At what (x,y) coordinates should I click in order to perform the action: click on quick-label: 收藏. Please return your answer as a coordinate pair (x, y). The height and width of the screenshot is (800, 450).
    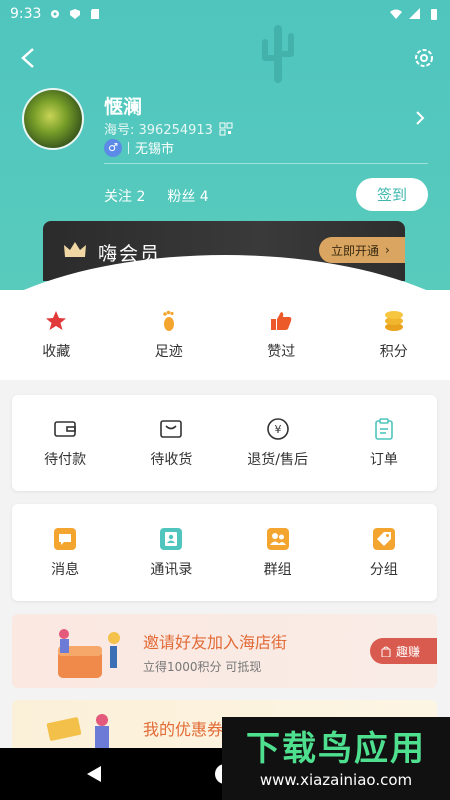
    Looking at the image, I should click on (56, 352).